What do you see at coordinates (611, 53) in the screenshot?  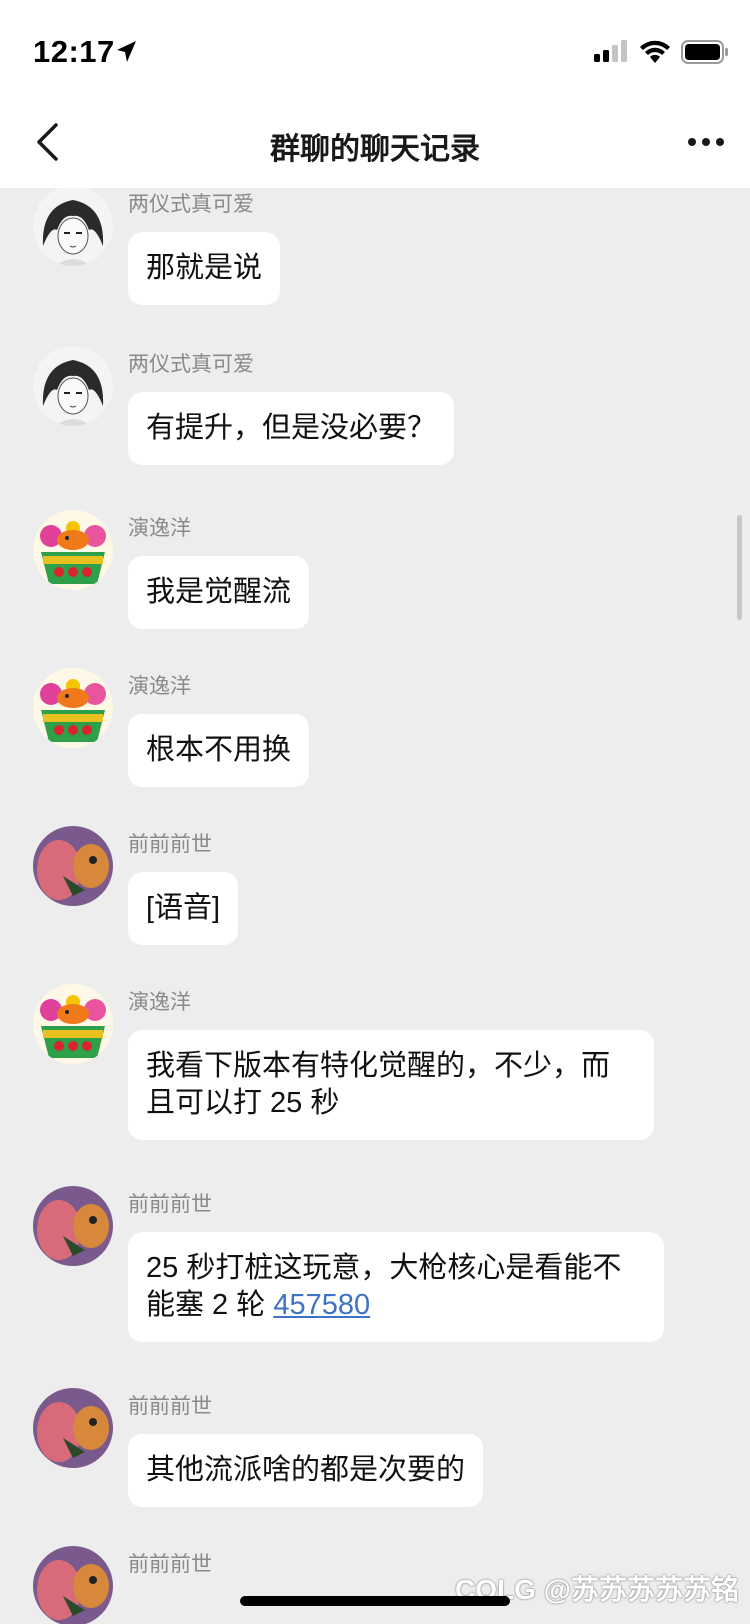 I see `signal-icon` at bounding box center [611, 53].